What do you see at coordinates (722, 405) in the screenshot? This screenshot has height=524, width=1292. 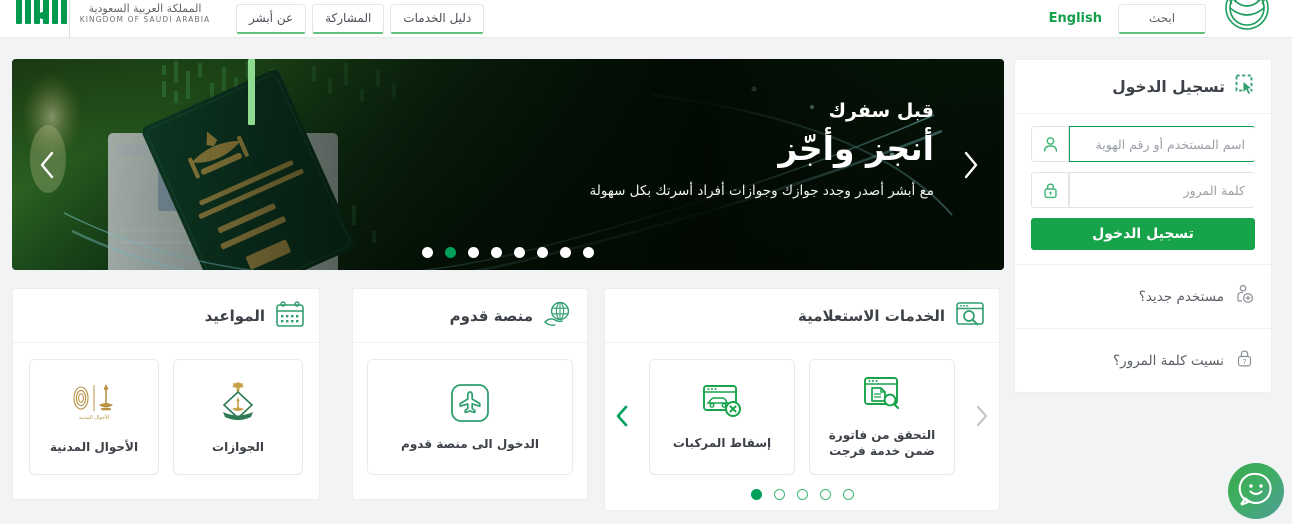 I see `vehicle-remove-icon` at bounding box center [722, 405].